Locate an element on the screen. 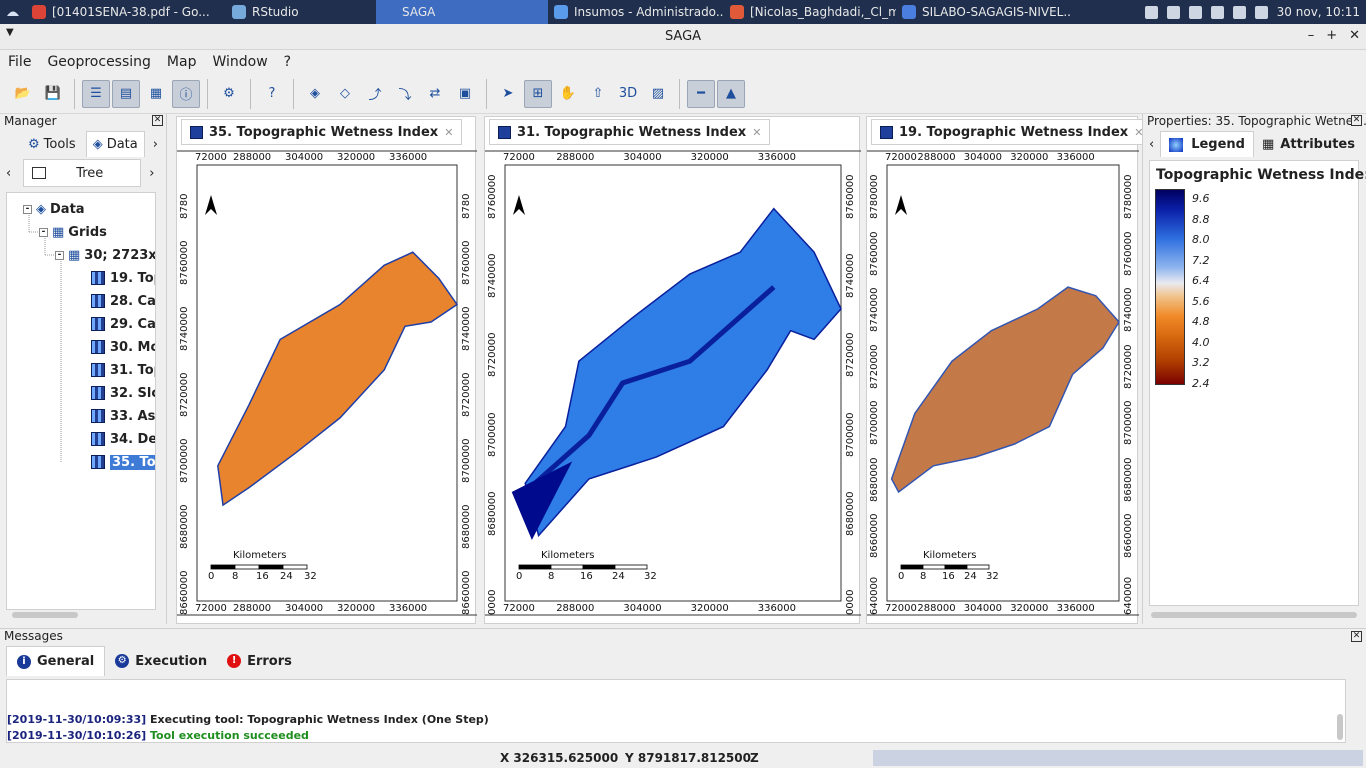 The height and width of the screenshot is (768, 1366). zoom-icon: ⊞ is located at coordinates (538, 93).